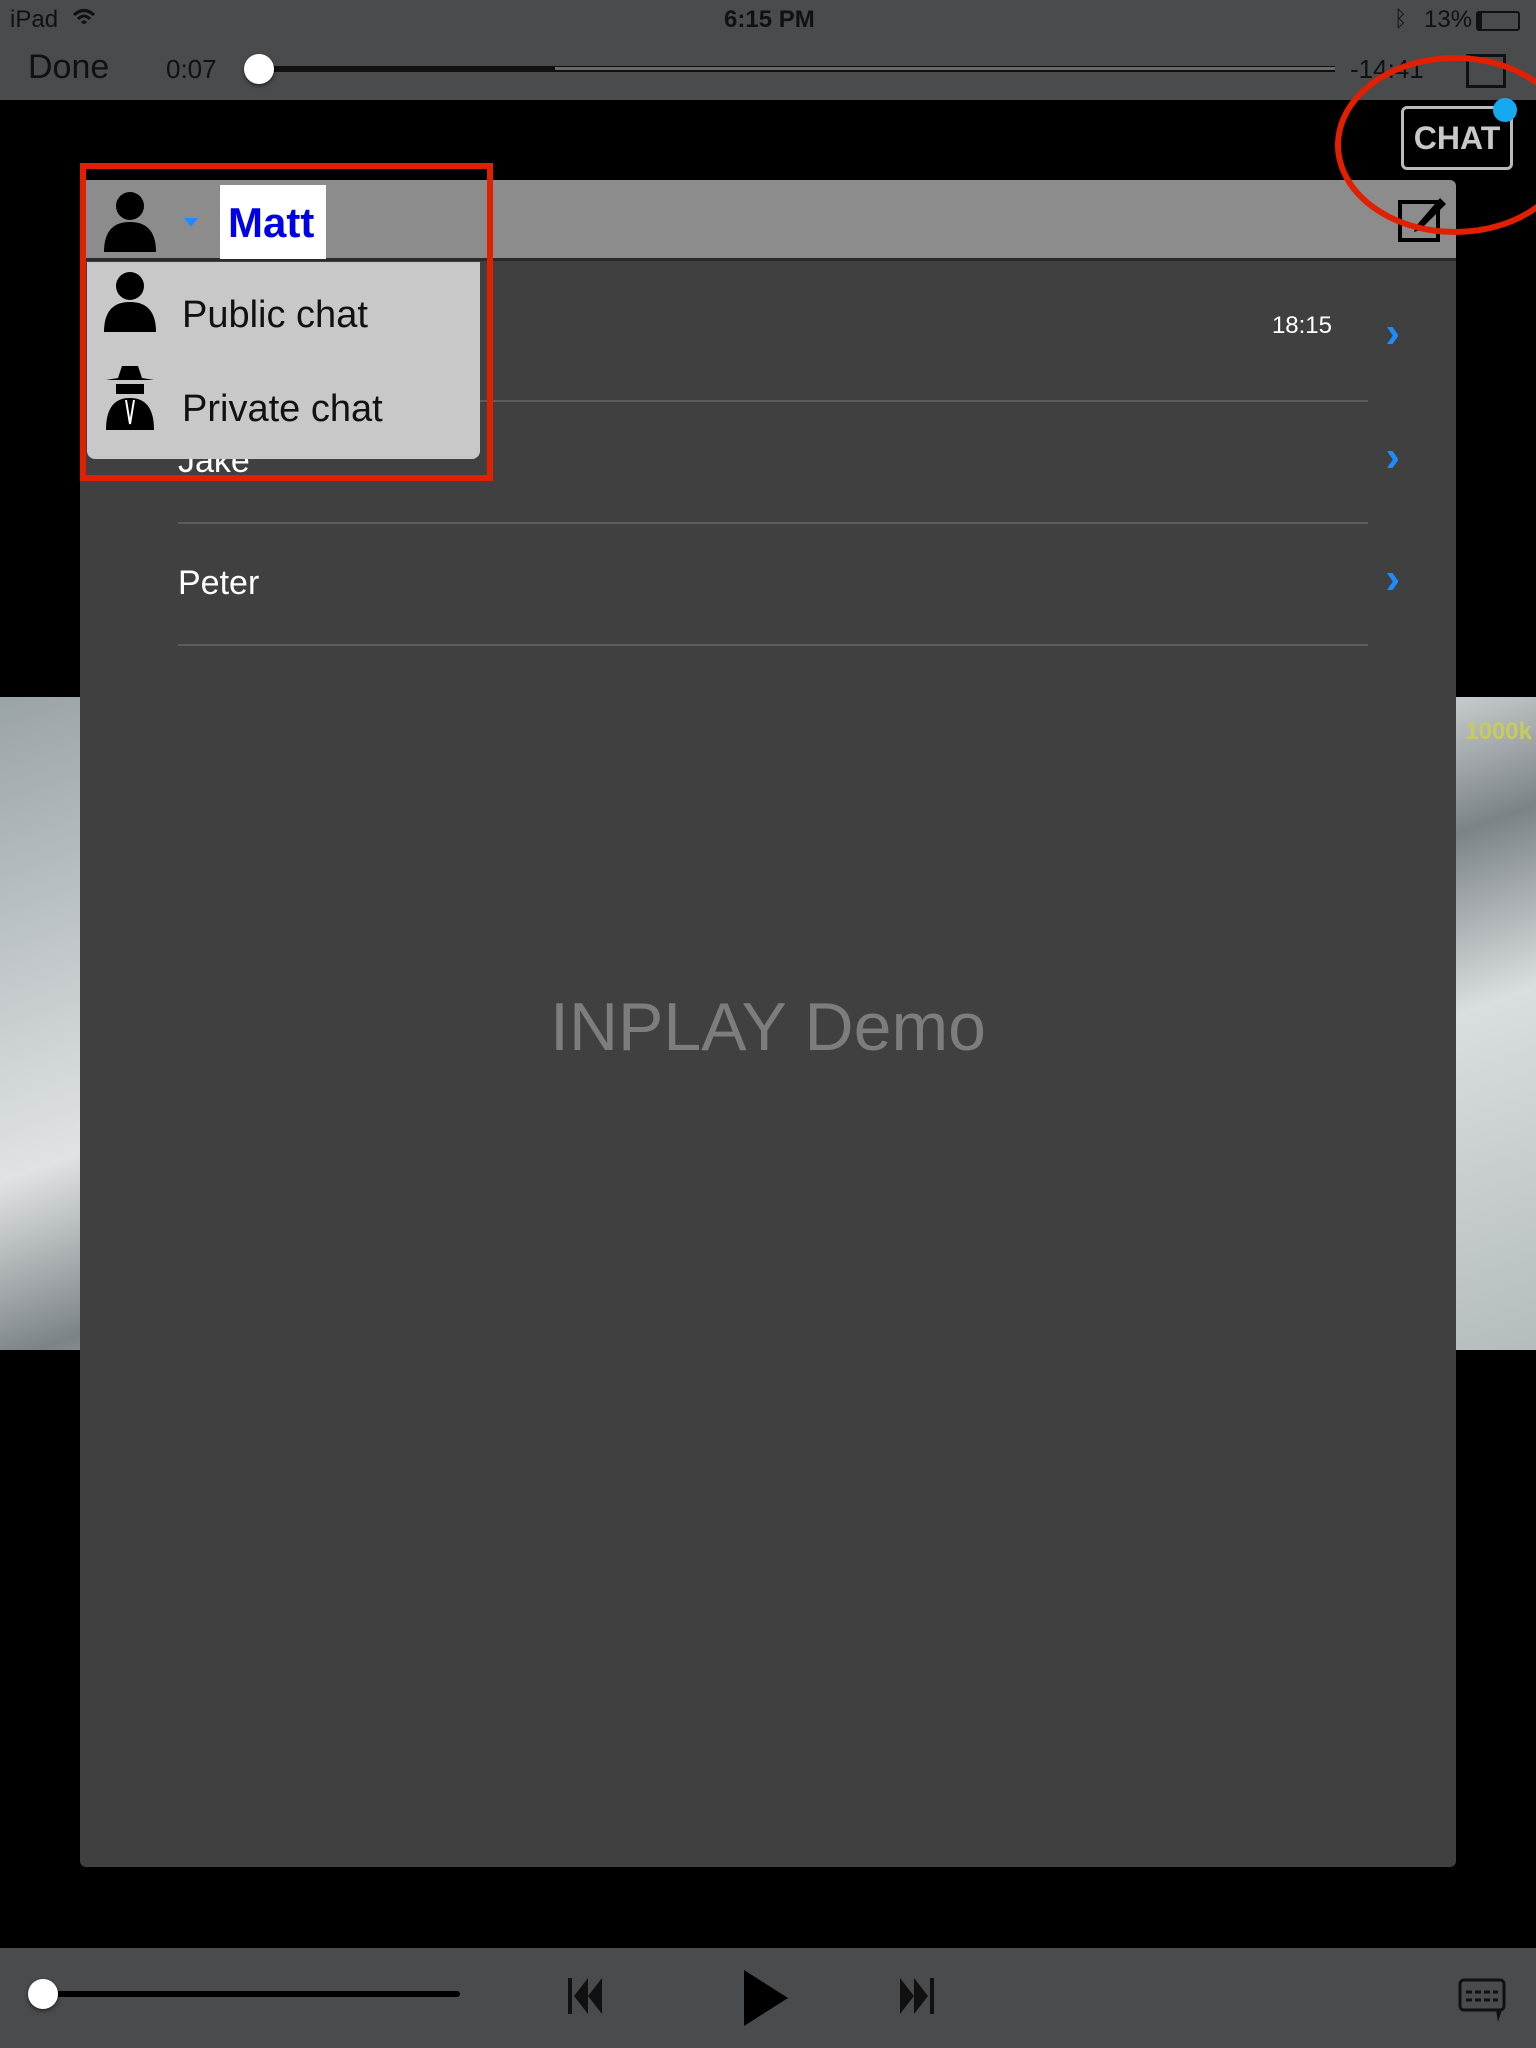 The image size is (1536, 2048). What do you see at coordinates (1498, 21) in the screenshot?
I see `battery-icon` at bounding box center [1498, 21].